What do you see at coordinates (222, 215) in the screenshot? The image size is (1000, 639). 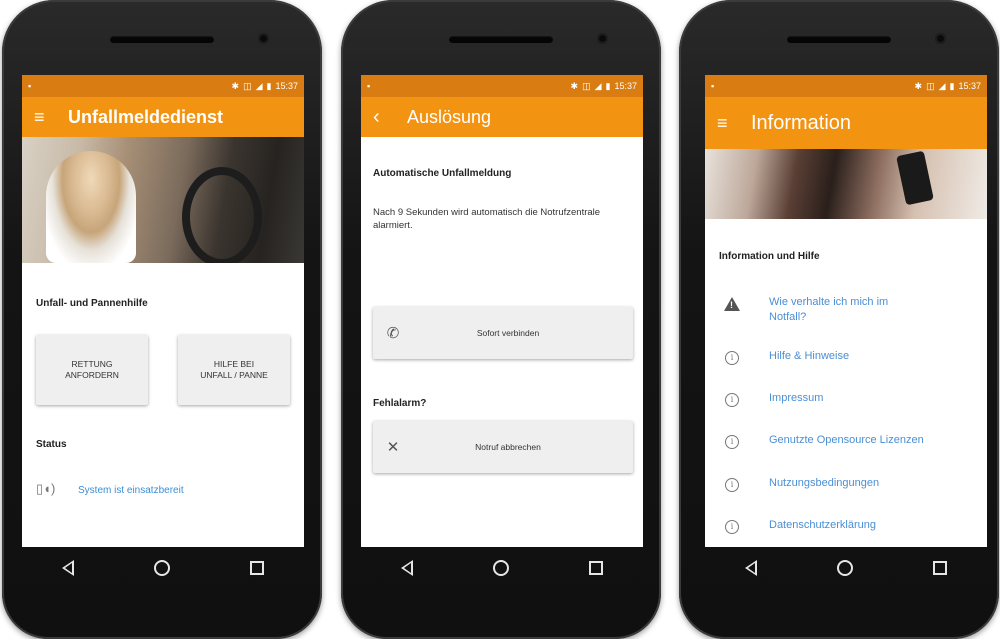 I see `steering-wheel` at bounding box center [222, 215].